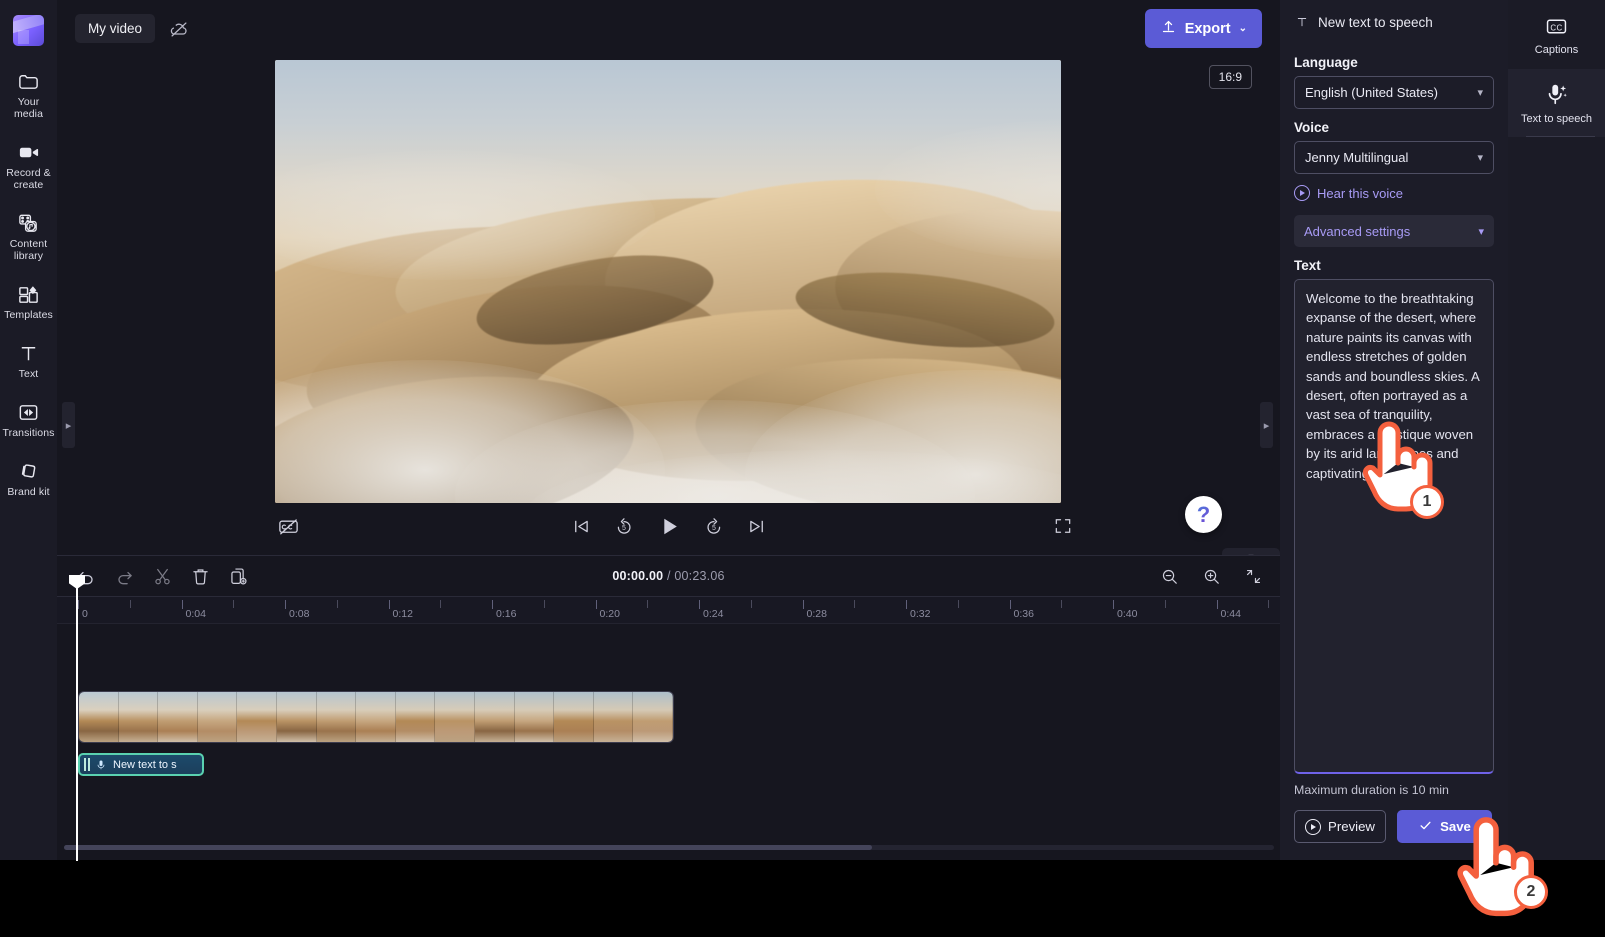 Image resolution: width=1605 pixels, height=937 pixels. I want to click on advanced-settings-toggle: Advanced settings ▾, so click(1394, 231).